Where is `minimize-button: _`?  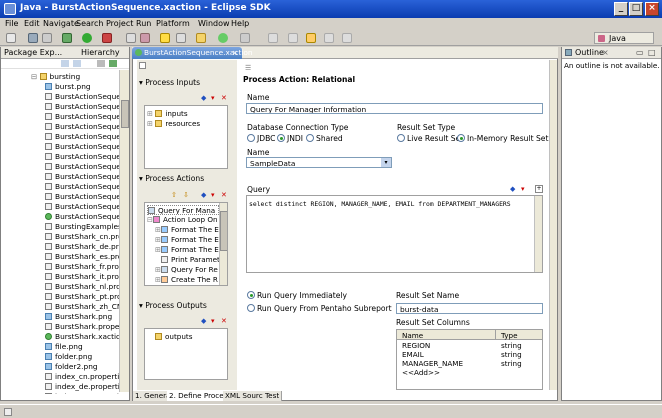 minimize-button: _ is located at coordinates (621, 9).